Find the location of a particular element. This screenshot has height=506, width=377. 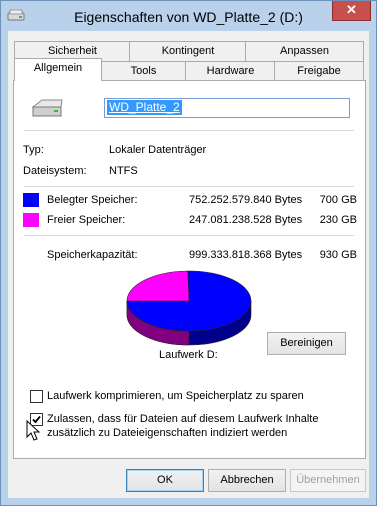

tab-tools: Tools is located at coordinates (143, 71).